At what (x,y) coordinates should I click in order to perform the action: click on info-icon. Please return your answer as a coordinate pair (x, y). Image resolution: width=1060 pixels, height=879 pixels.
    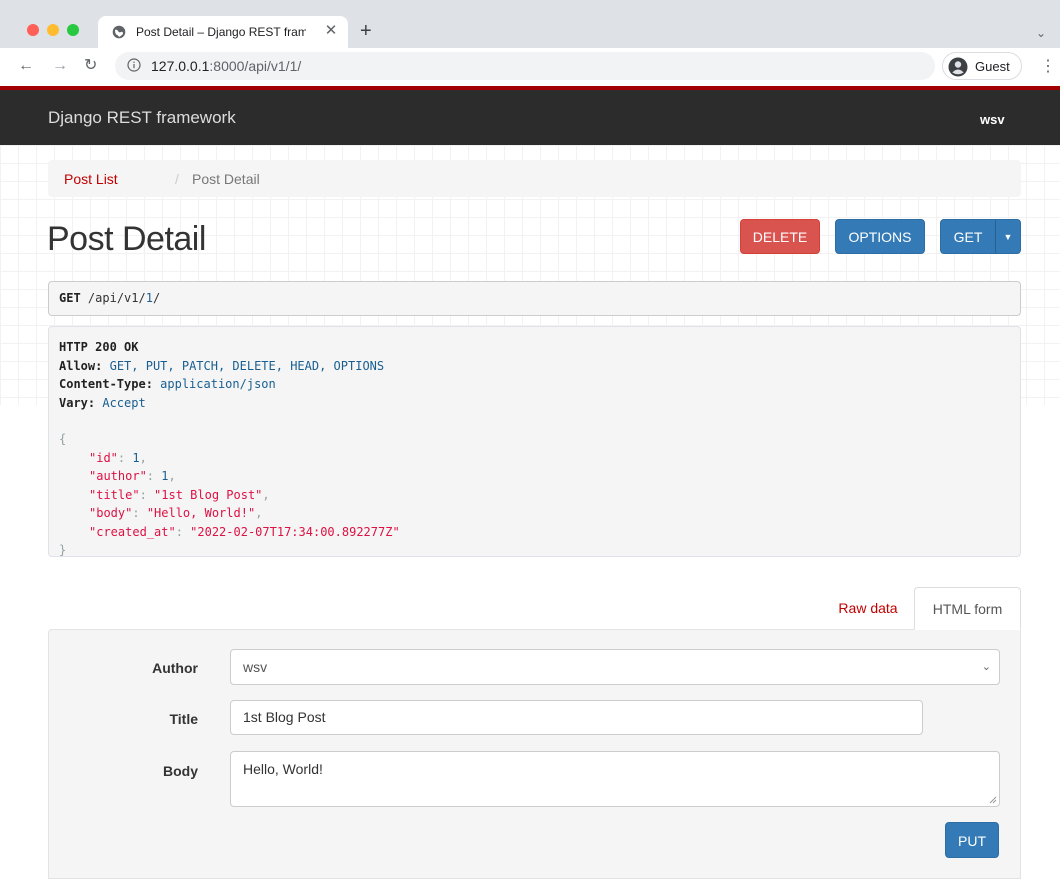
    Looking at the image, I should click on (134, 65).